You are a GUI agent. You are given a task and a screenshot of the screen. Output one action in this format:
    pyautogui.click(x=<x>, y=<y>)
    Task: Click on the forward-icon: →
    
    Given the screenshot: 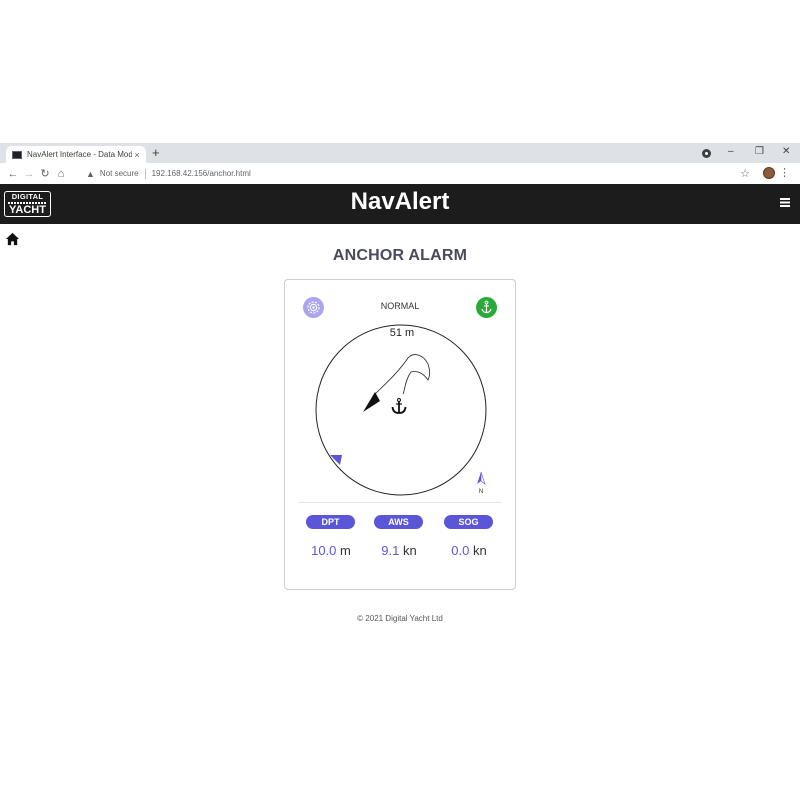 What is the action you would take?
    pyautogui.click(x=29, y=174)
    